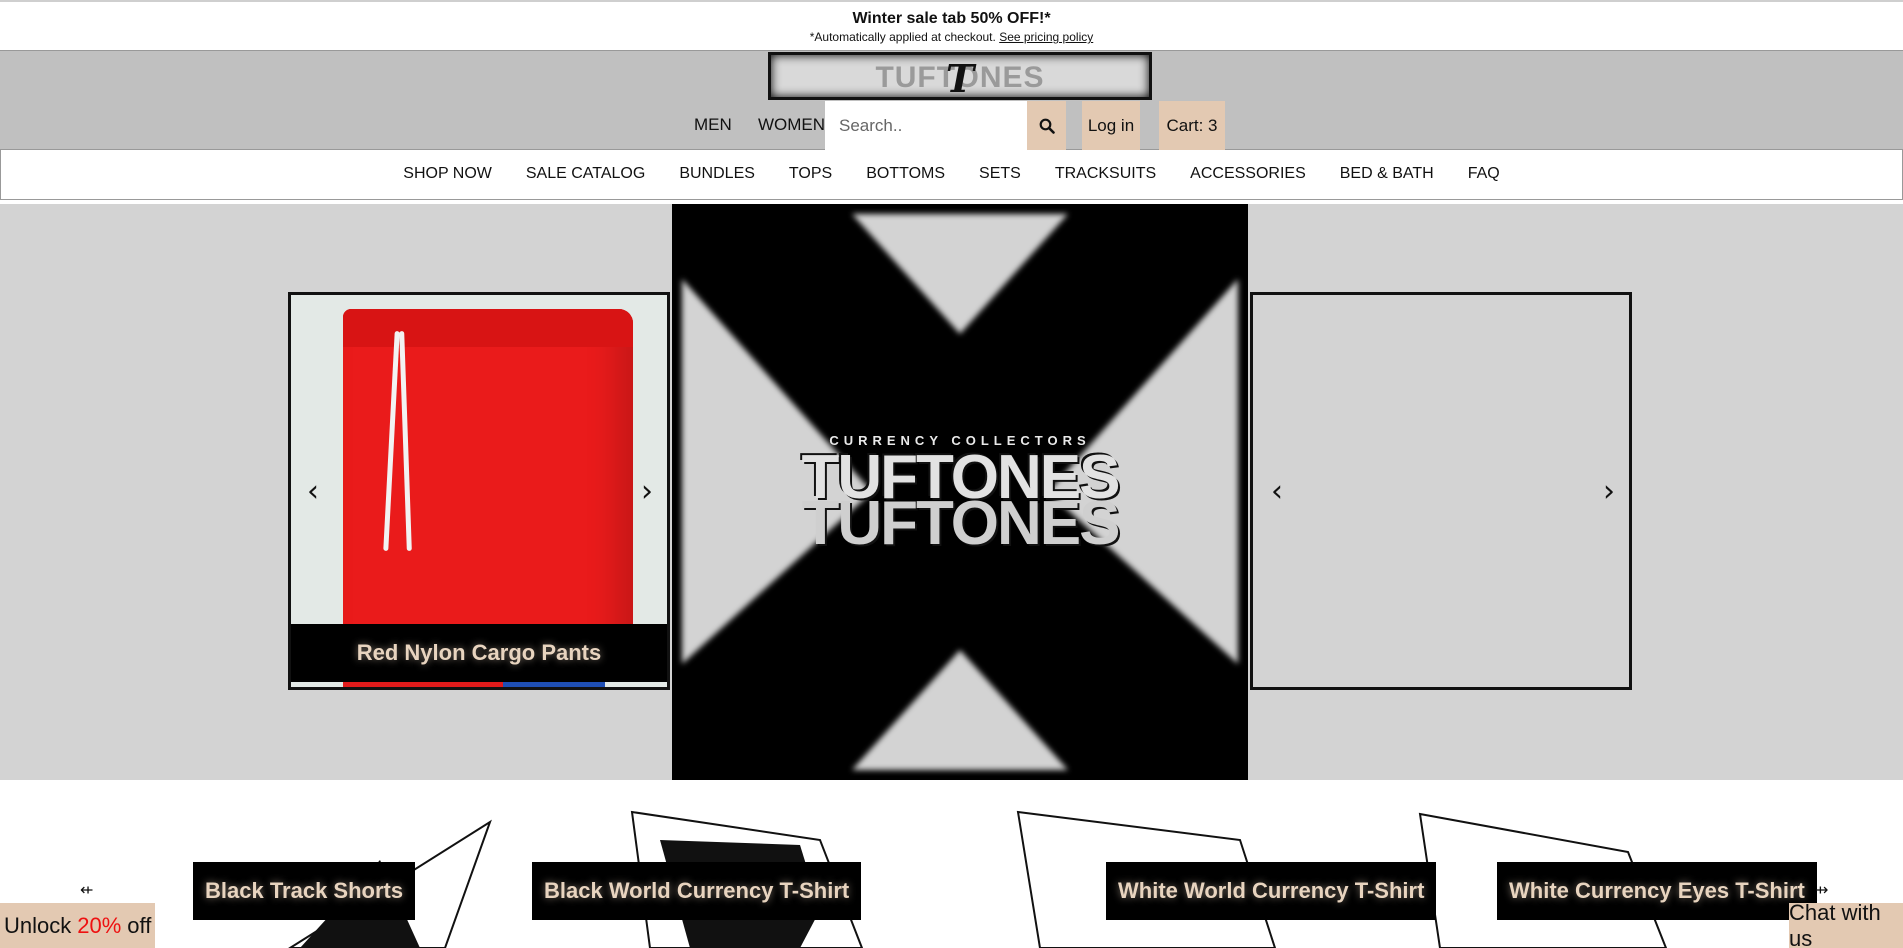 This screenshot has width=1903, height=948. I want to click on category-shop-now: SHOP NOW, so click(447, 174).